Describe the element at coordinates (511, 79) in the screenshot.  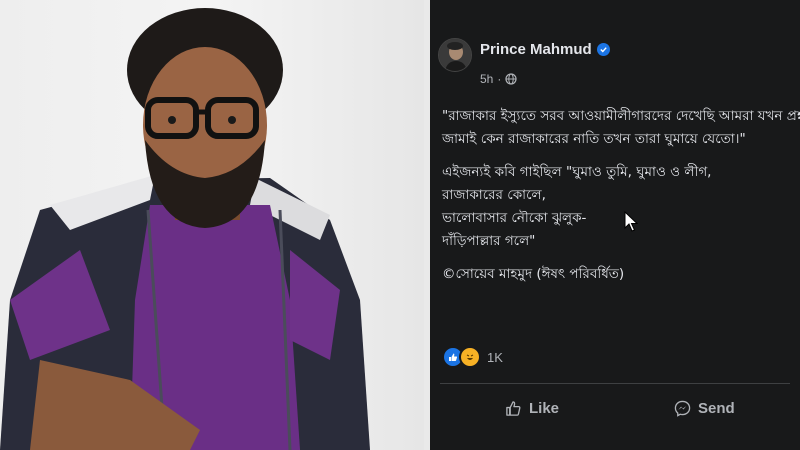
I see `globe-icon` at that location.